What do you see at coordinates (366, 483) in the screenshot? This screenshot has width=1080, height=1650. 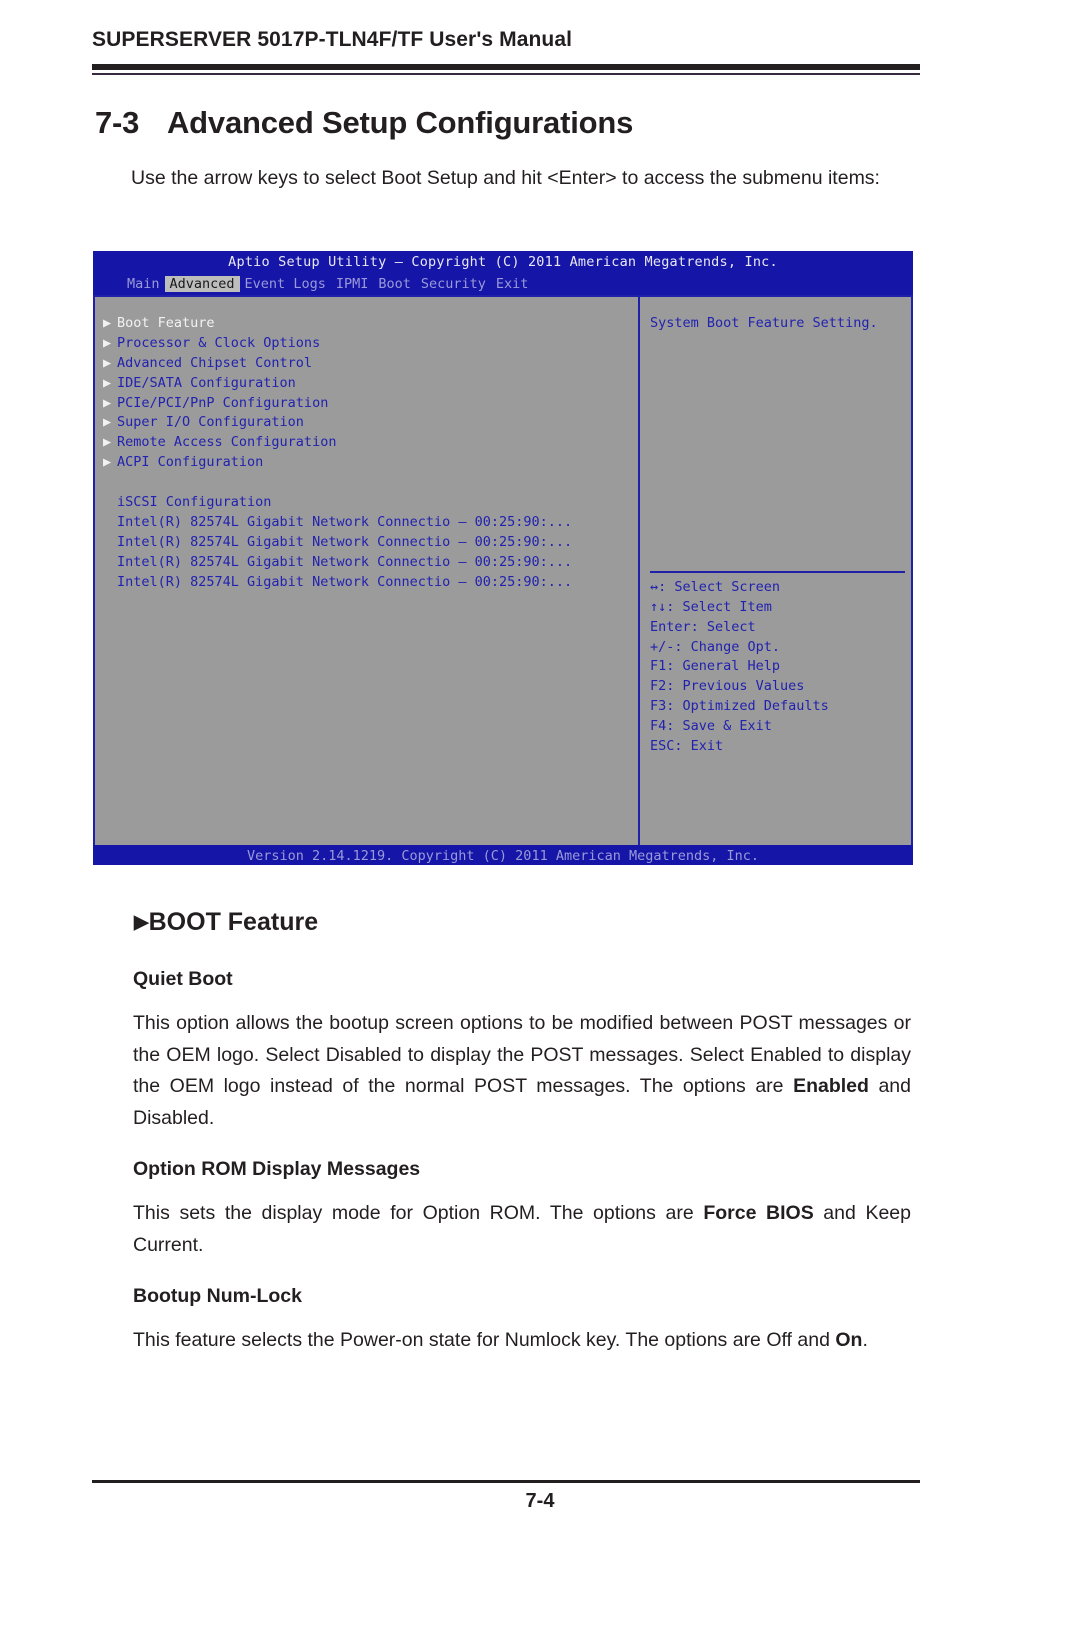 I see `bios-menu-spacer` at bounding box center [366, 483].